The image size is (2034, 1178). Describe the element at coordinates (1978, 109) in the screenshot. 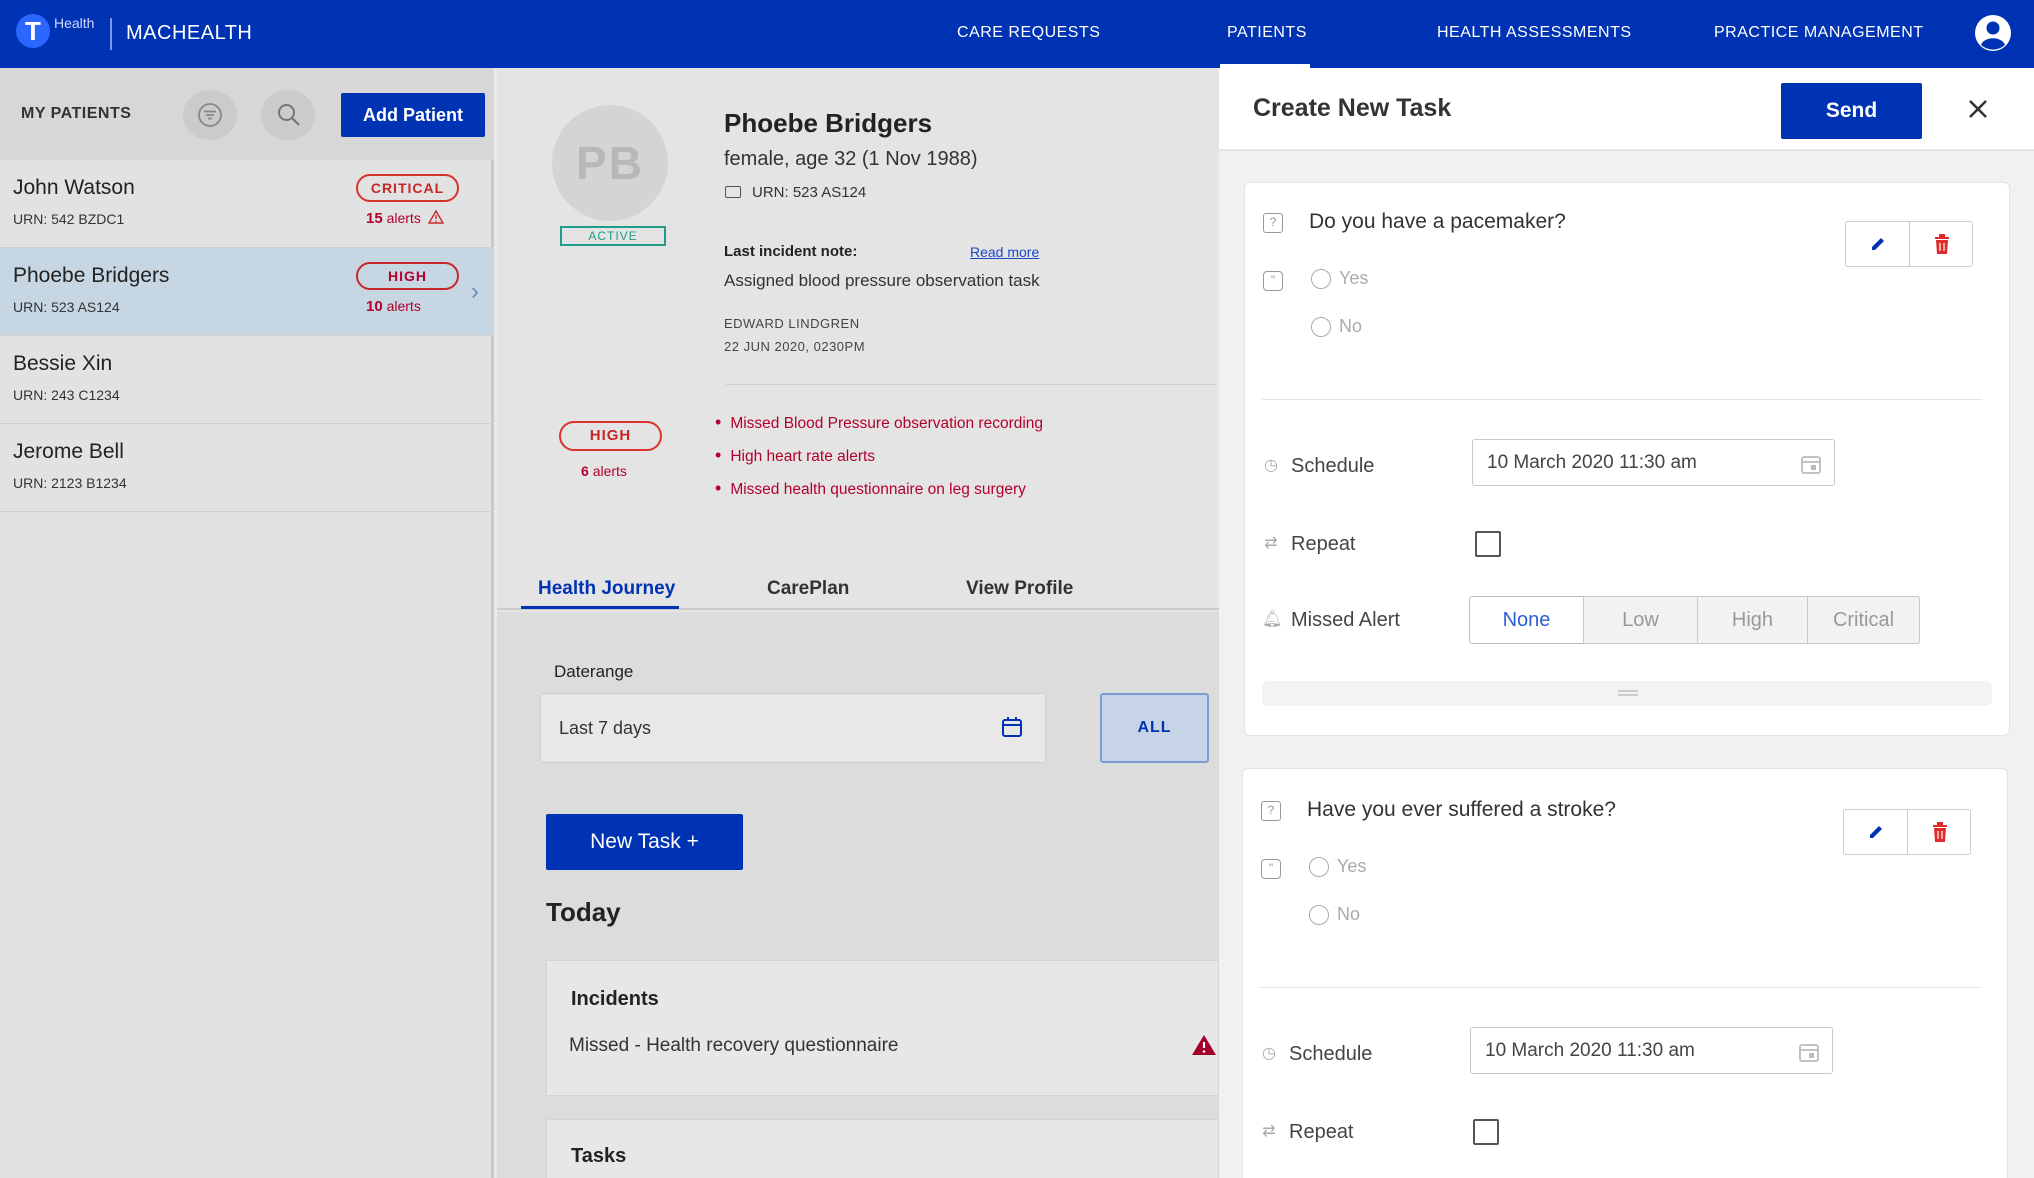

I see `close-icon` at that location.